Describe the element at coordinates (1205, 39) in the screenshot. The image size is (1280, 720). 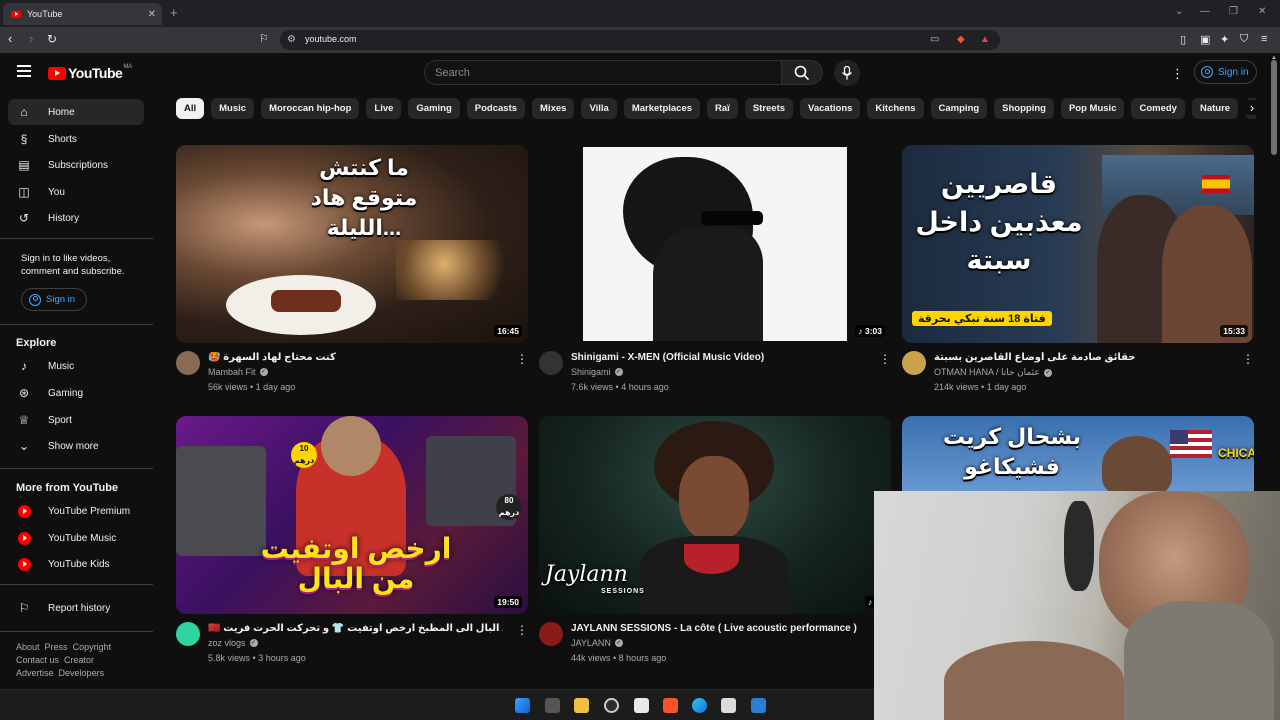
I see `wallet-icon: ▣` at that location.